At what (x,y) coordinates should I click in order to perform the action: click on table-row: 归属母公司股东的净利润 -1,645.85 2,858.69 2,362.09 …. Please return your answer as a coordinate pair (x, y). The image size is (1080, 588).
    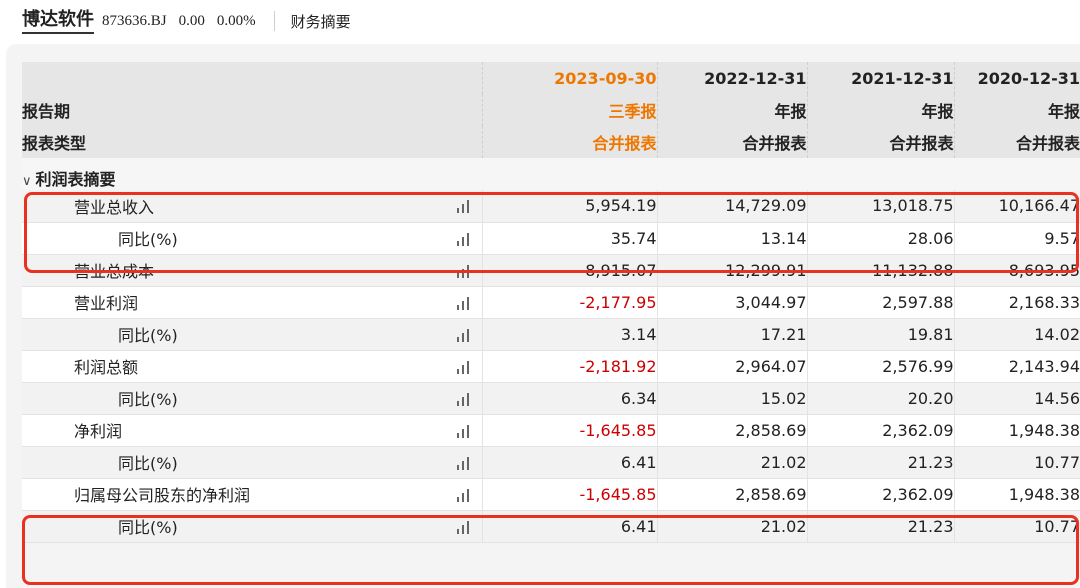
    Looking at the image, I should click on (551, 494).